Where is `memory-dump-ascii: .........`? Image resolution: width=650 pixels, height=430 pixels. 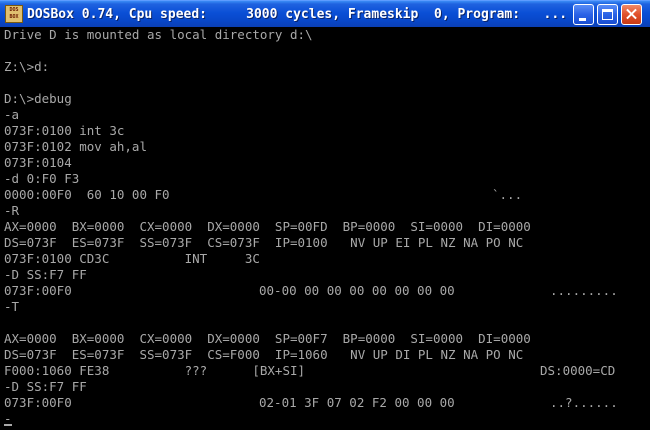
memory-dump-ascii: ......... is located at coordinates (584, 290).